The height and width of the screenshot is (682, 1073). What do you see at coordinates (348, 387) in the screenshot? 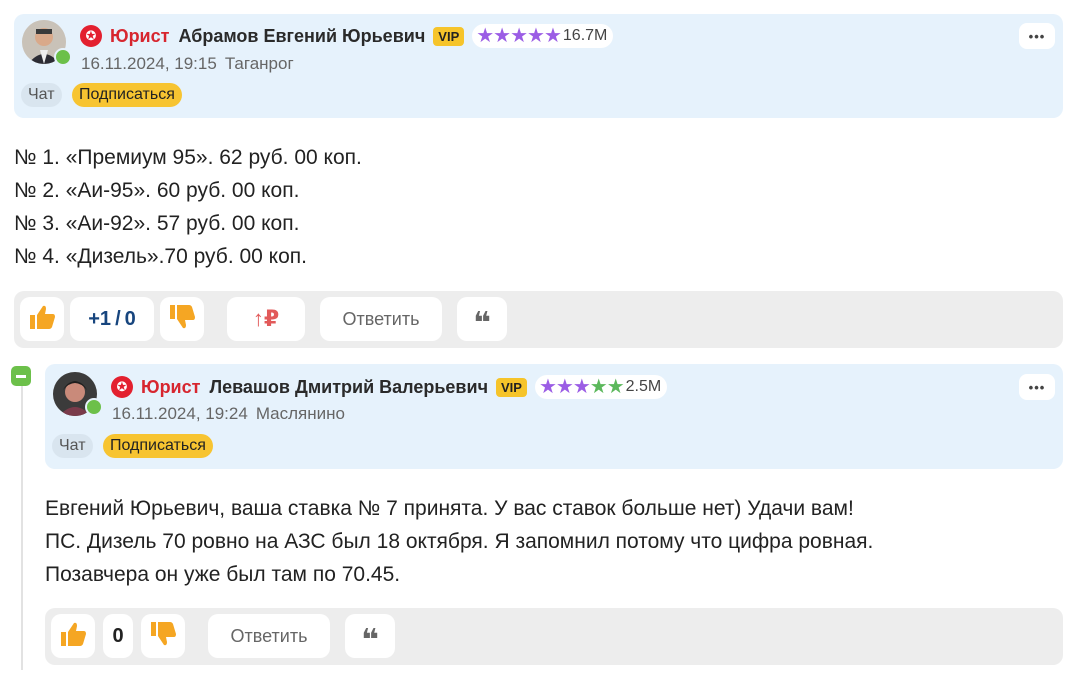
I see `author-name: Левашов Дмитрий Валерьевич` at bounding box center [348, 387].